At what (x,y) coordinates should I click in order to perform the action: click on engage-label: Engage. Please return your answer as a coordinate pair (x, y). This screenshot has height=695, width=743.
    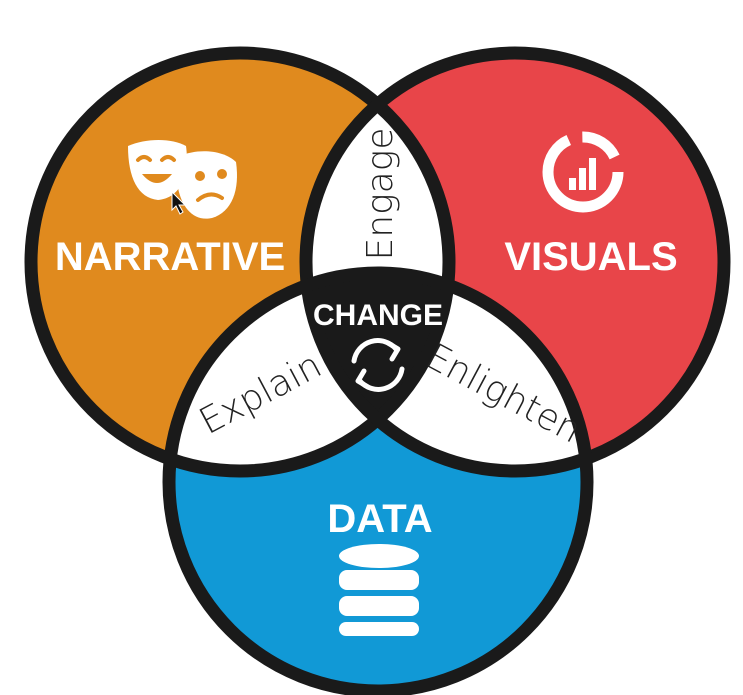
    Looking at the image, I should click on (380, 194).